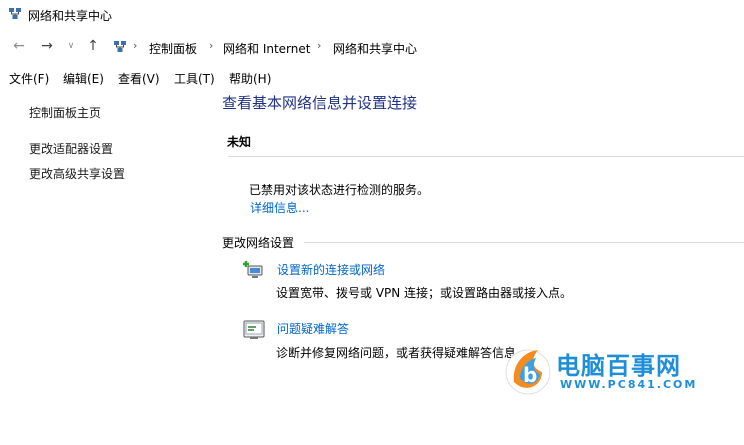 Image resolution: width=744 pixels, height=445 pixels. I want to click on watermark-title: 电脑百事网, so click(618, 366).